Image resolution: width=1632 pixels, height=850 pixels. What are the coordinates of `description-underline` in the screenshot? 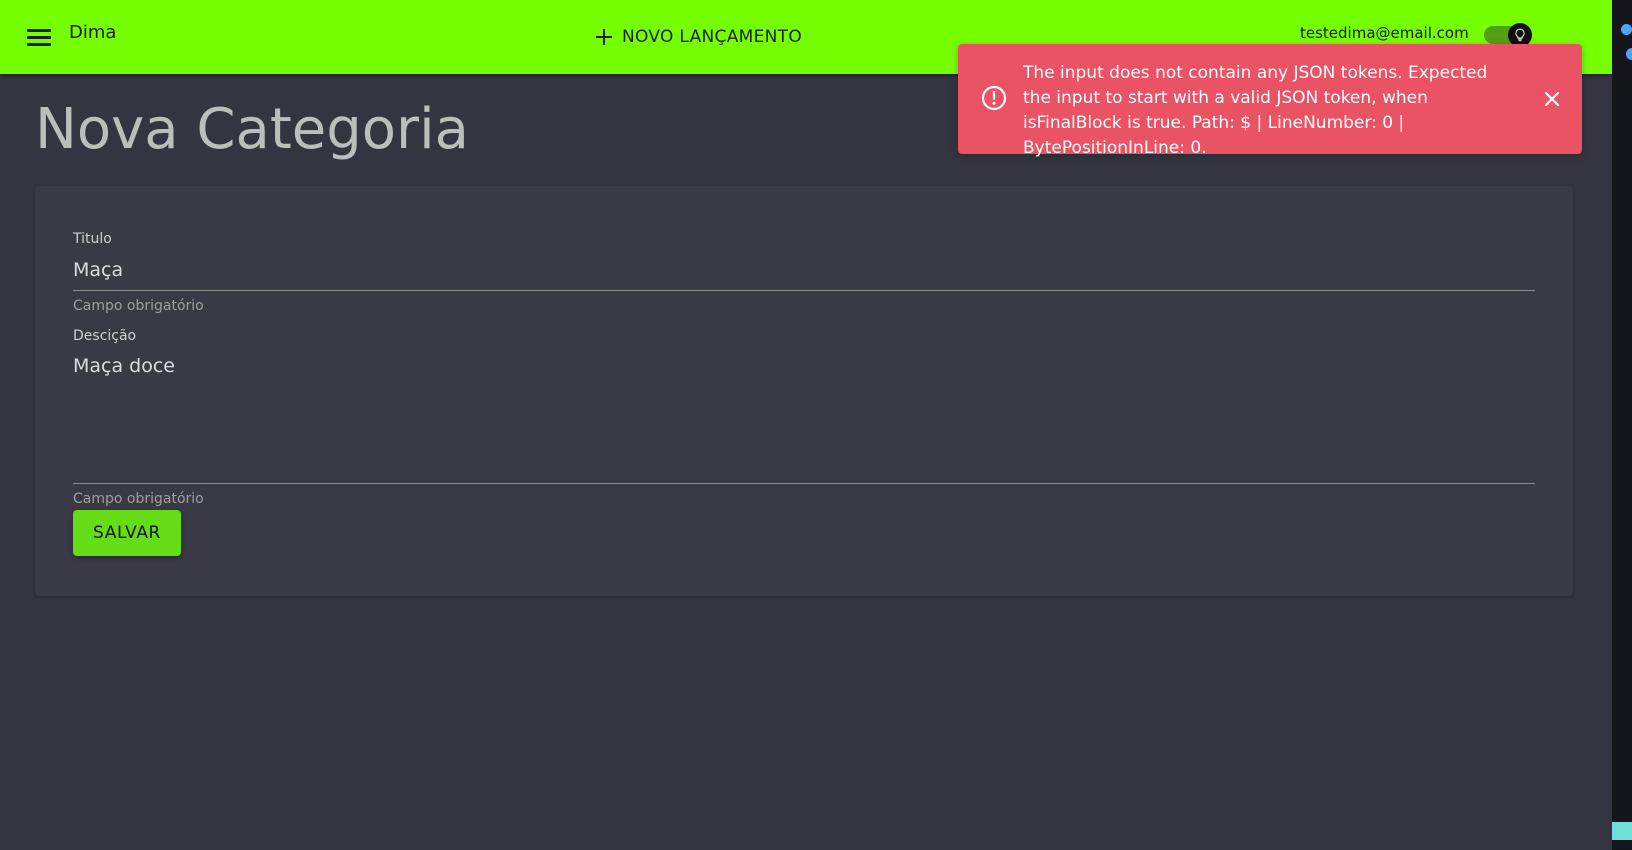 It's located at (804, 483).